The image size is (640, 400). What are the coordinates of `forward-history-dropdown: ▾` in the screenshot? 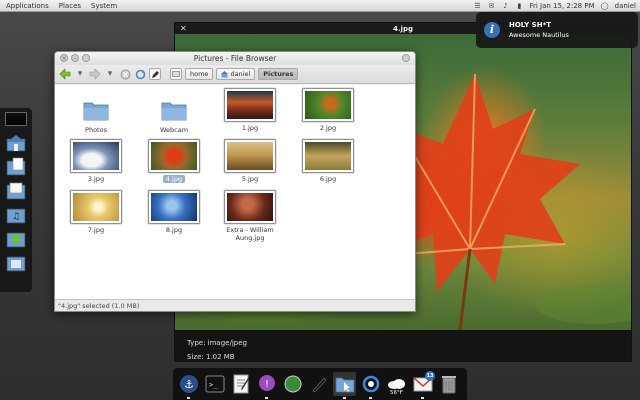 It's located at (110, 74).